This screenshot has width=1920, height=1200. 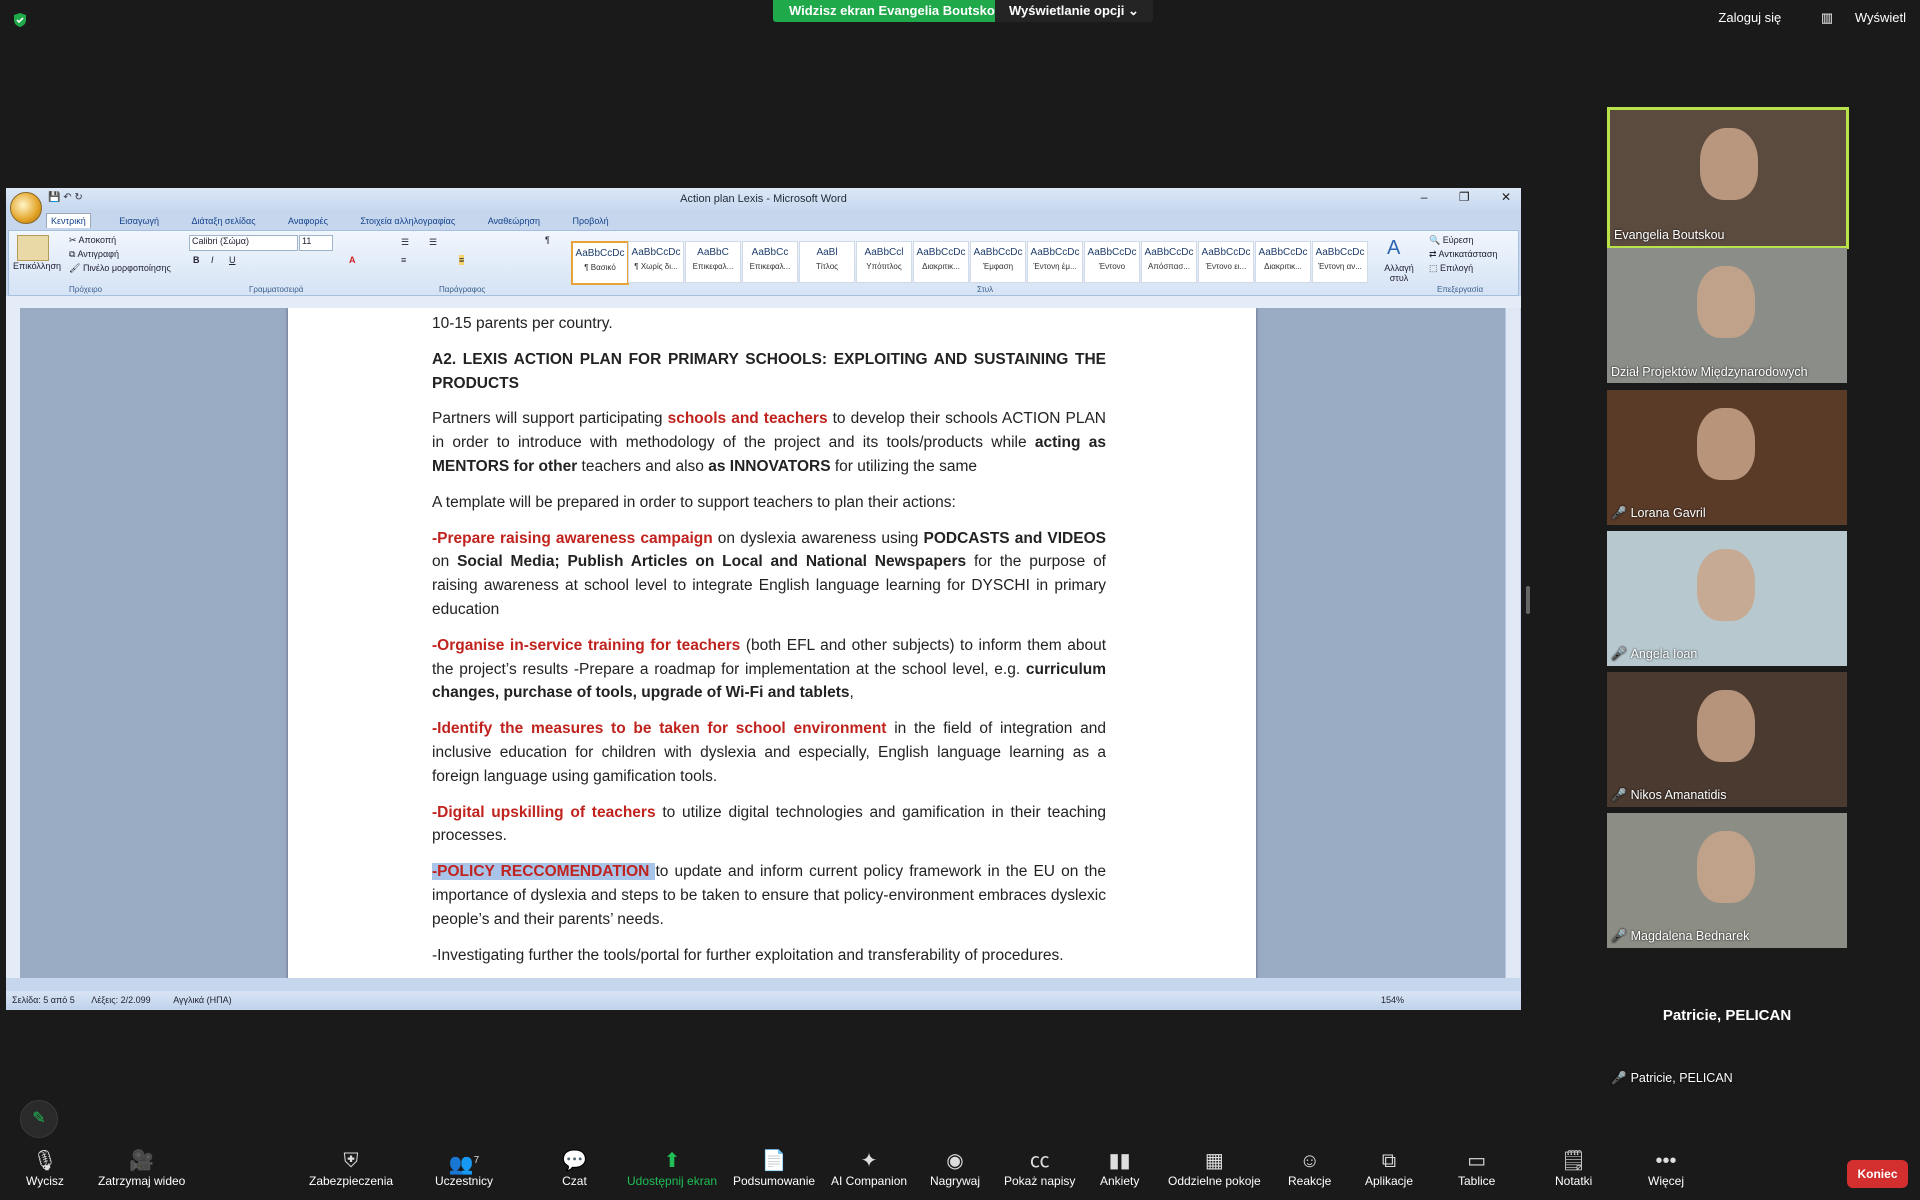 I want to click on captions-button: ㏄ Pokaż napisy, so click(x=1039, y=1168).